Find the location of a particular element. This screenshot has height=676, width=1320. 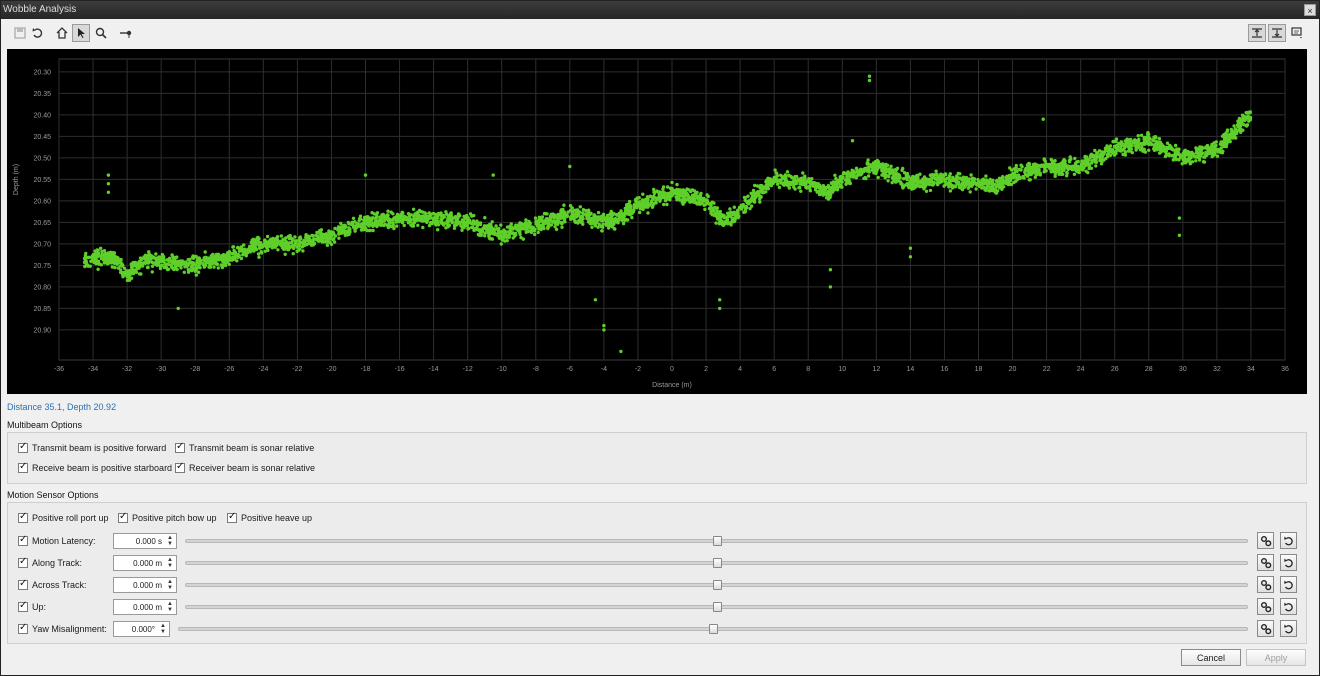

along-track-slider-thumb is located at coordinates (717, 563).